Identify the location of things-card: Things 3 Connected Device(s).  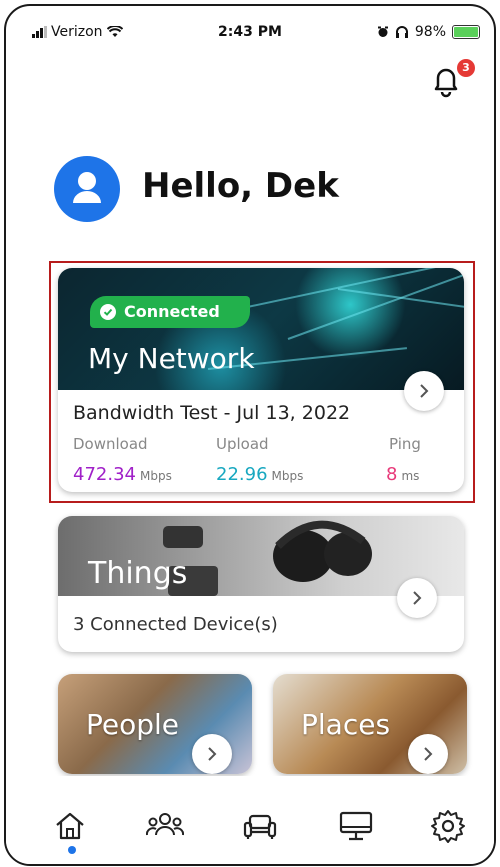
(261, 584).